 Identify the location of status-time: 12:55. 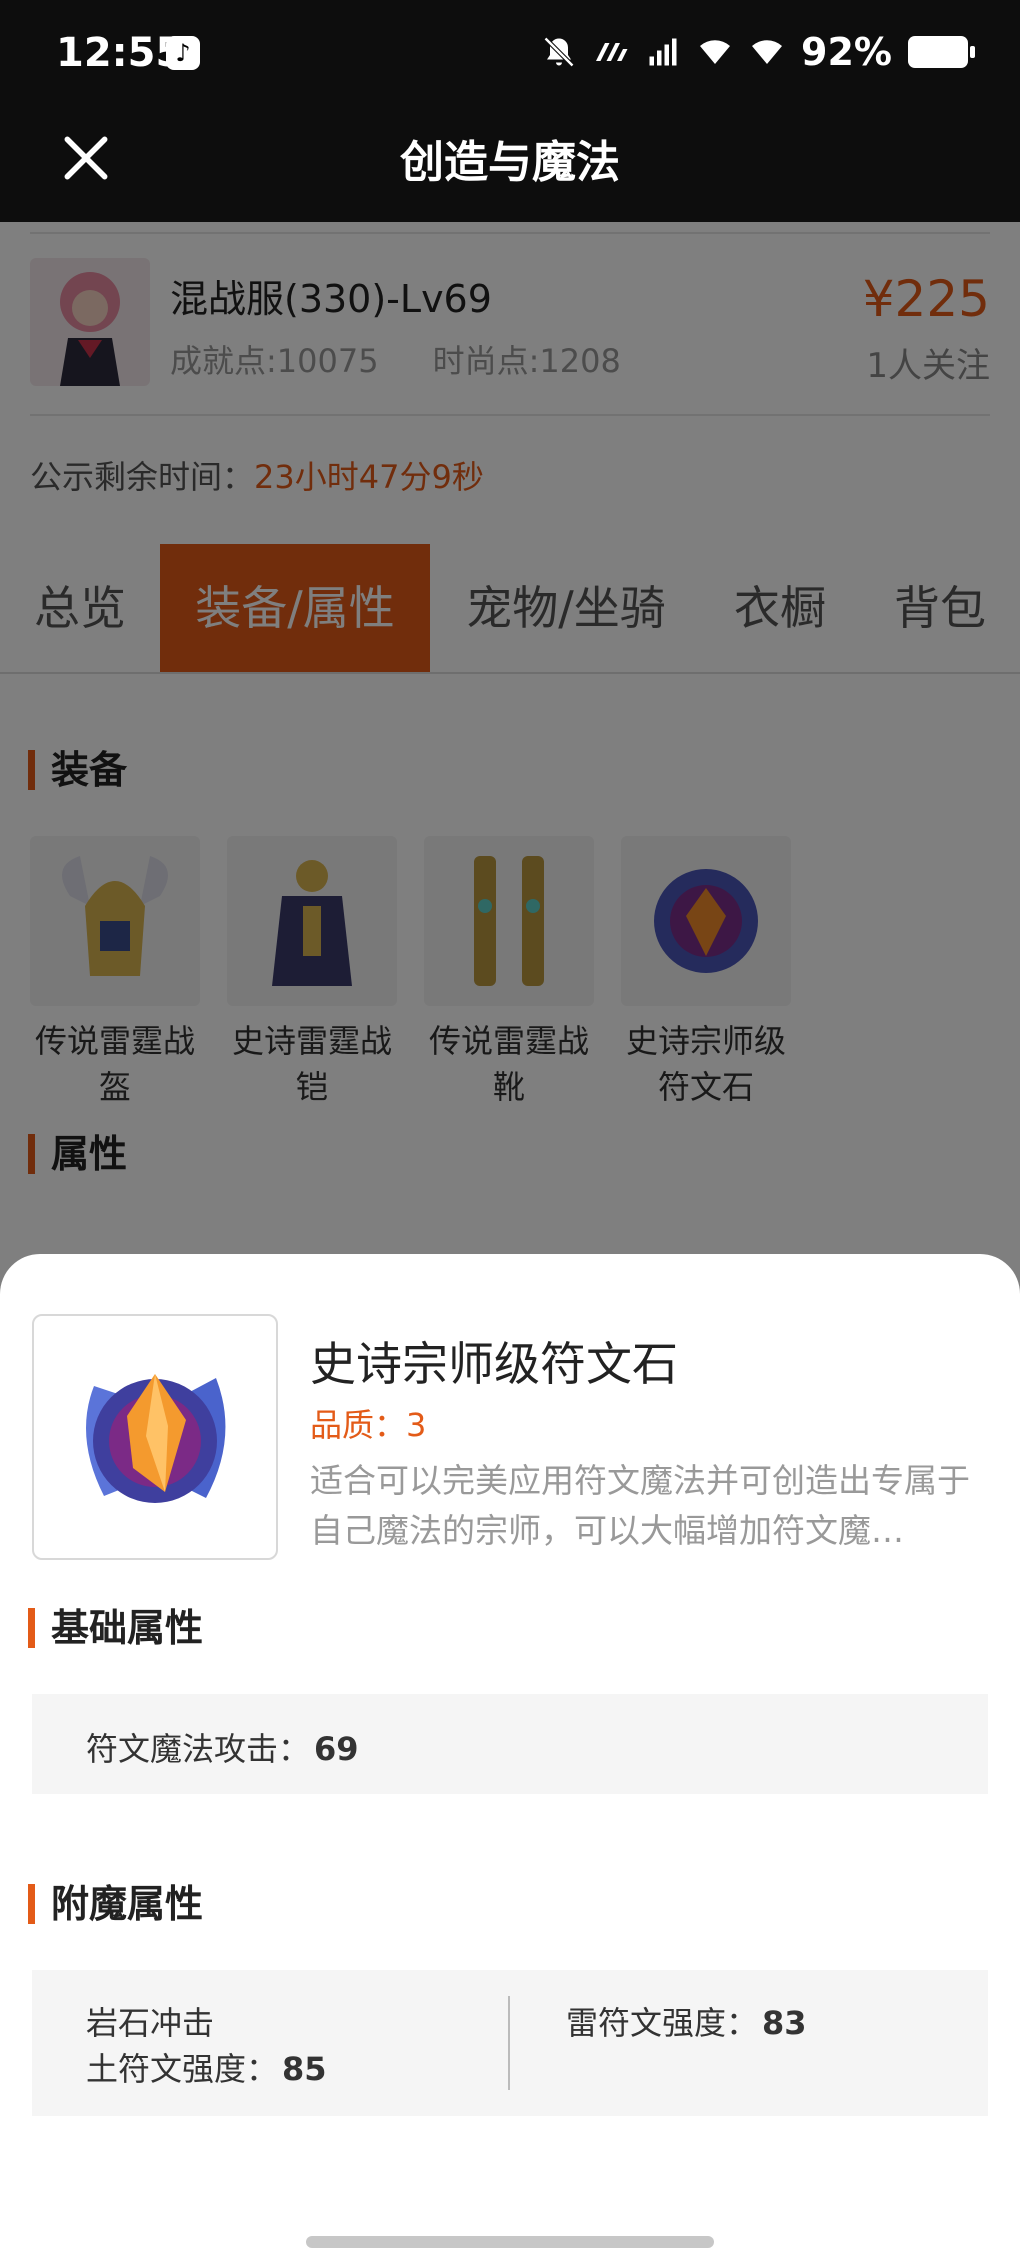
(120, 53).